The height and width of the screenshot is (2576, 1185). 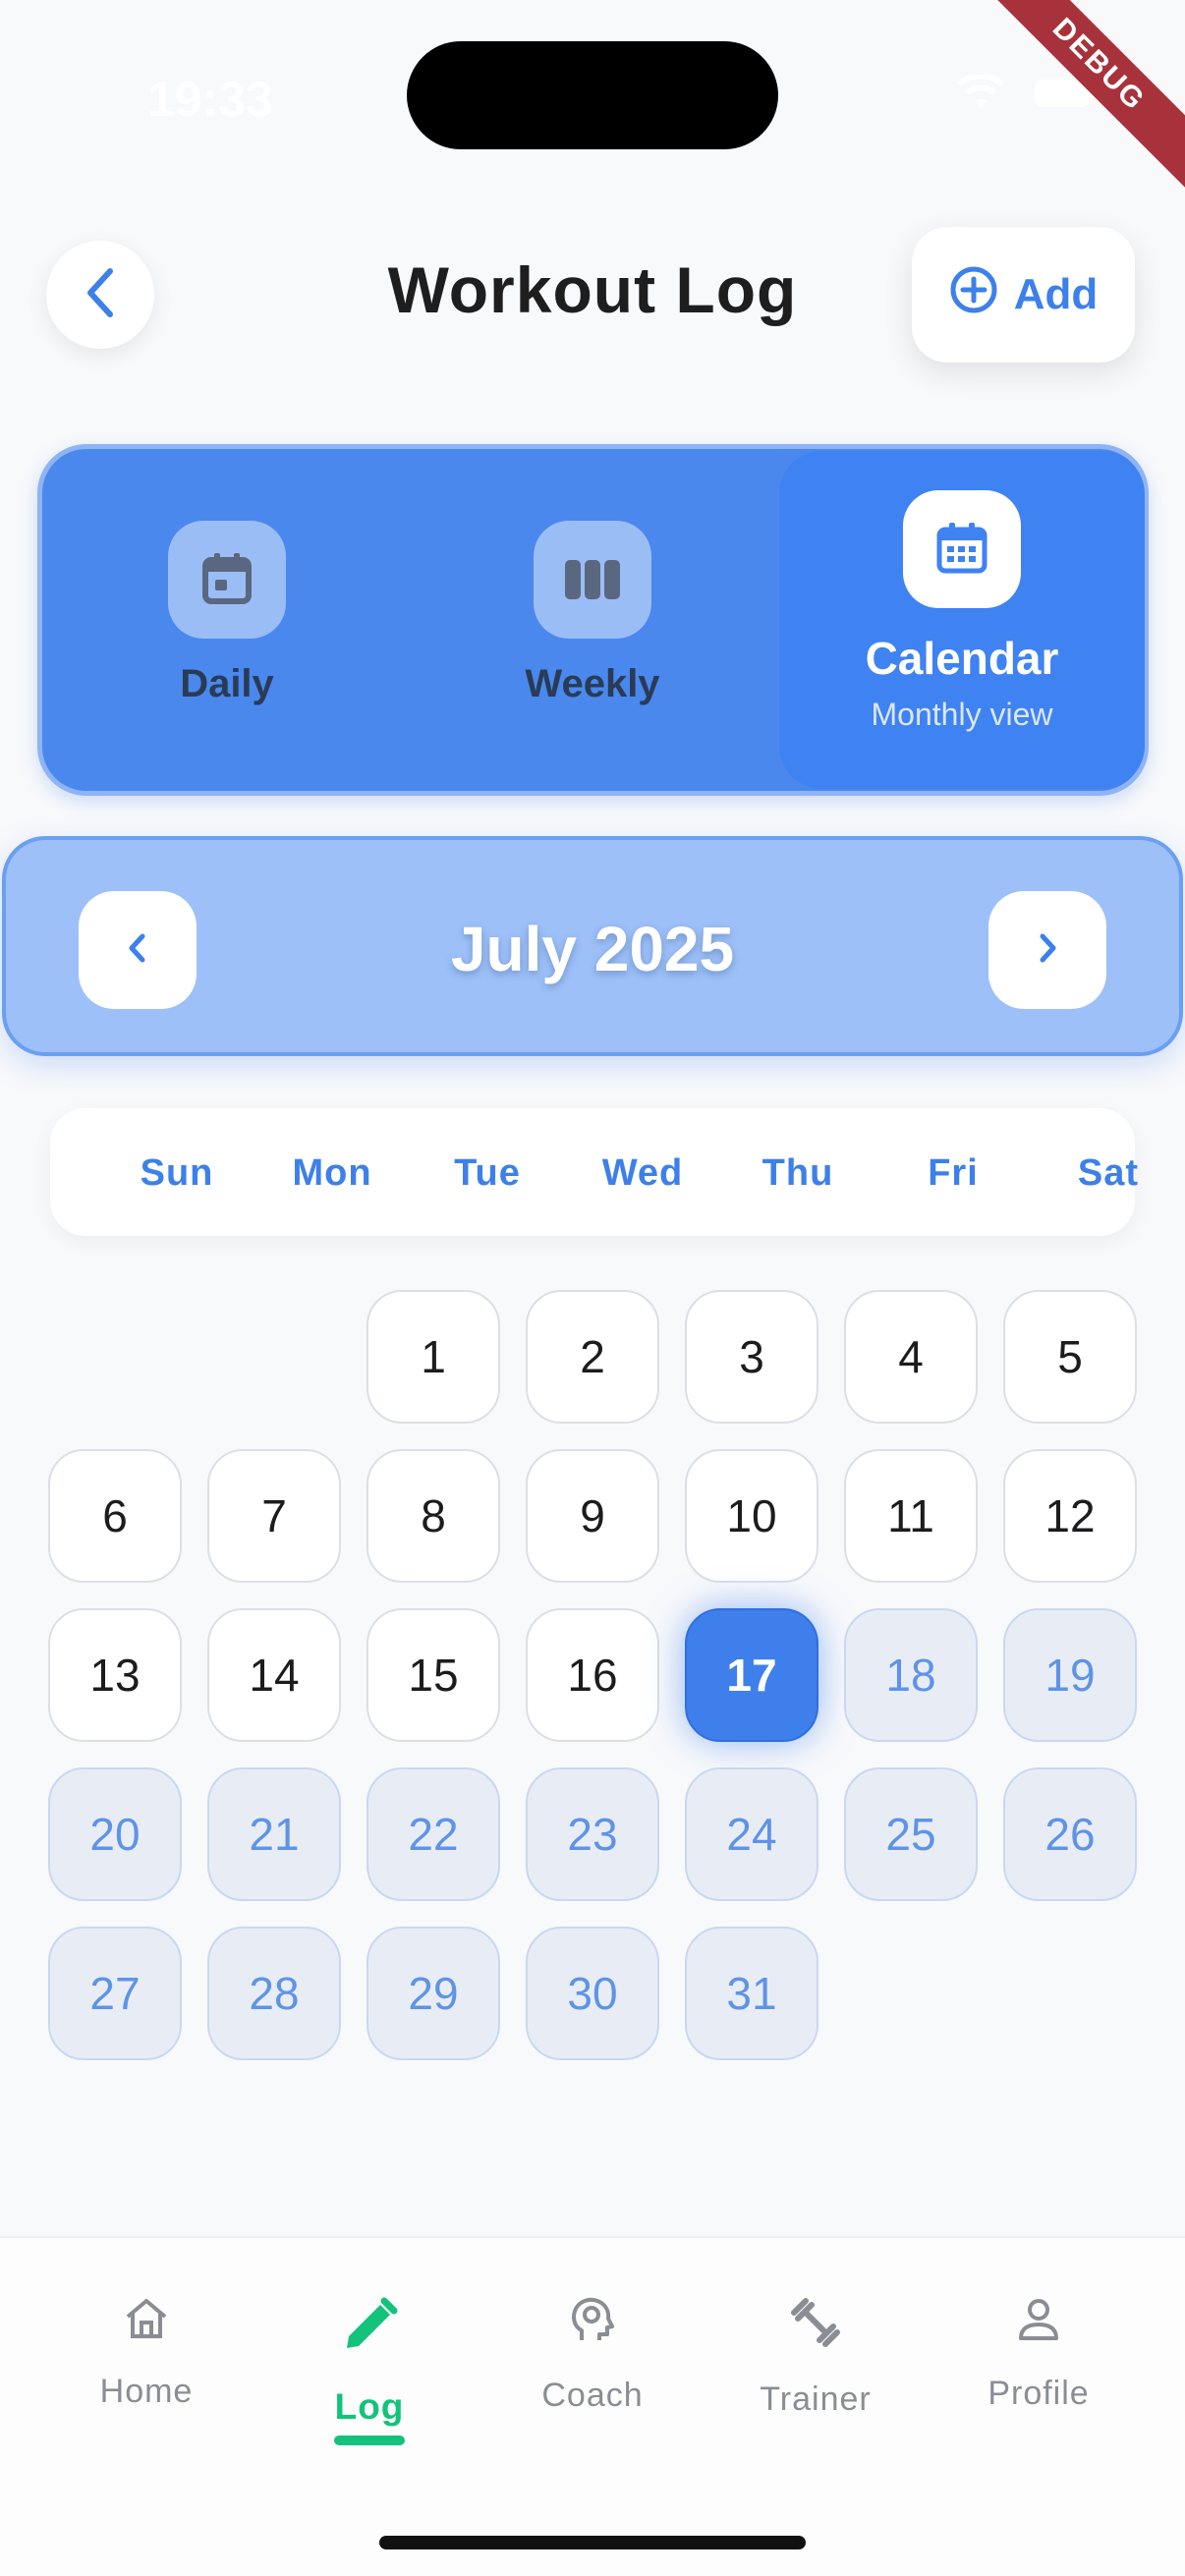 I want to click on calendar-day: 27, so click(x=115, y=1993).